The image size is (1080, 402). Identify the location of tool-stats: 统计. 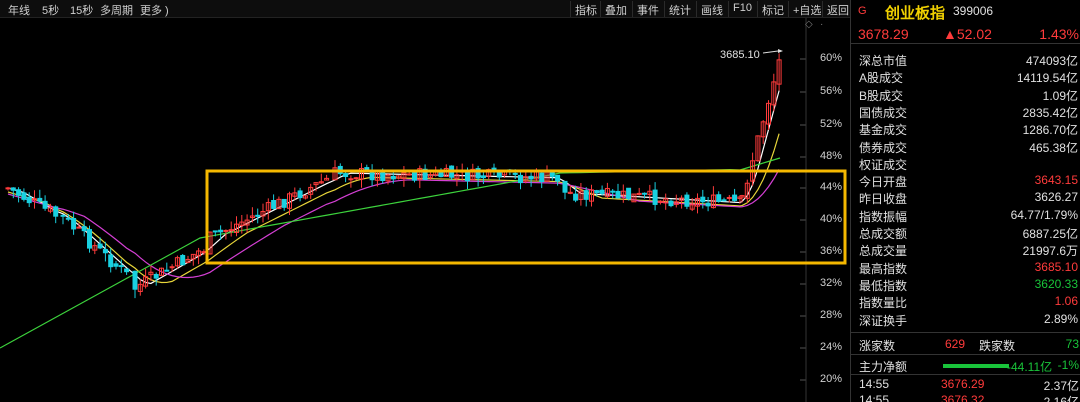
(679, 9).